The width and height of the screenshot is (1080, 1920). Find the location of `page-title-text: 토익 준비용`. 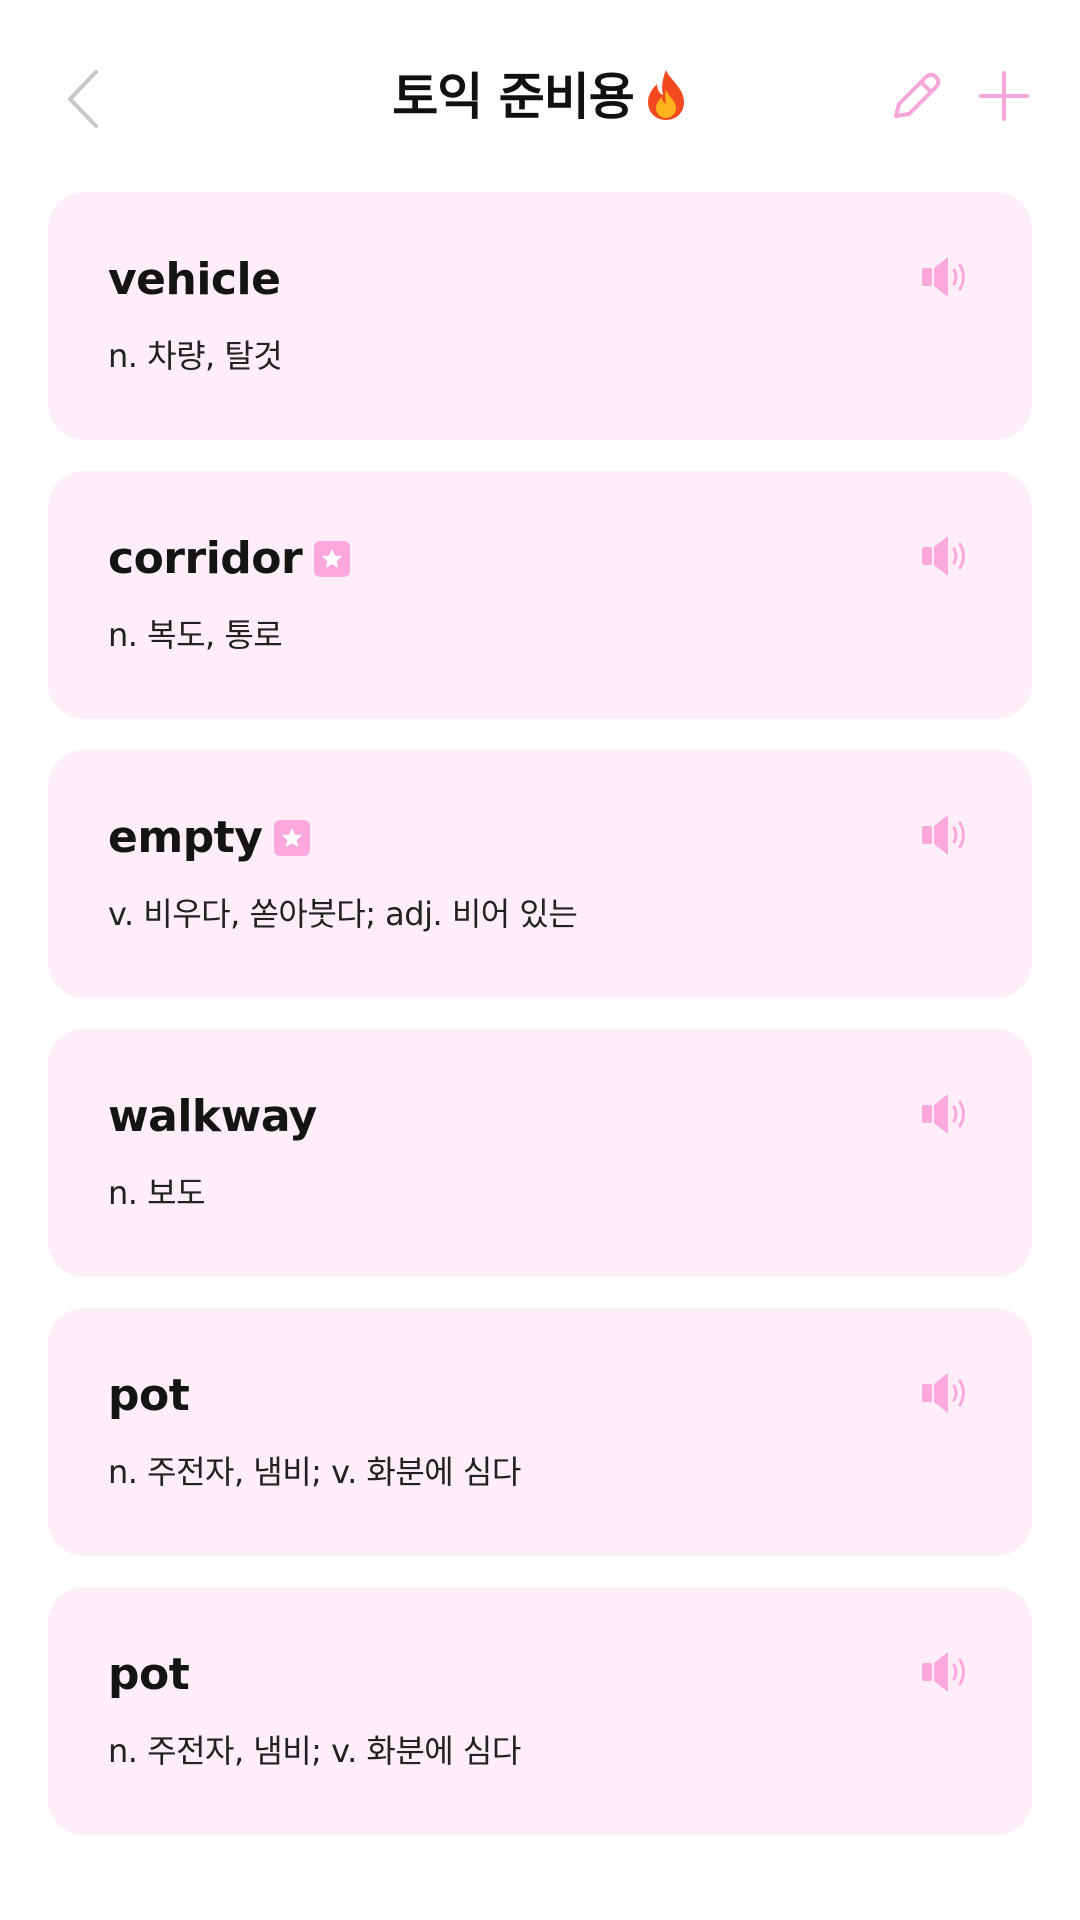

page-title-text: 토익 준비용 is located at coordinates (513, 97).